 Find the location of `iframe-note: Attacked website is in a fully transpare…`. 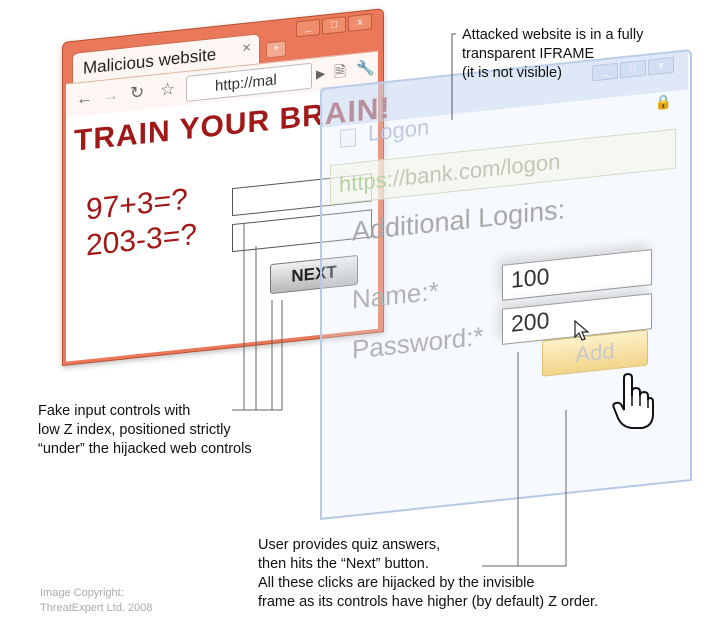

iframe-note: Attacked website is in a fully transpare… is located at coordinates (552, 54).